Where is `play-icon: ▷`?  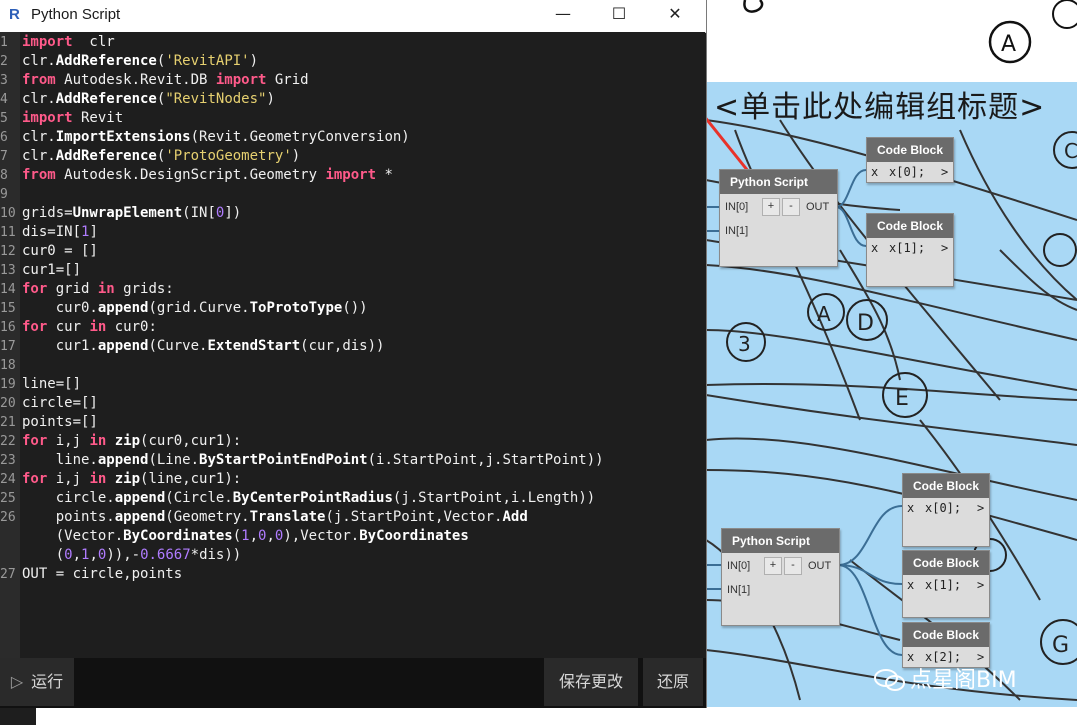 play-icon: ▷ is located at coordinates (17, 681).